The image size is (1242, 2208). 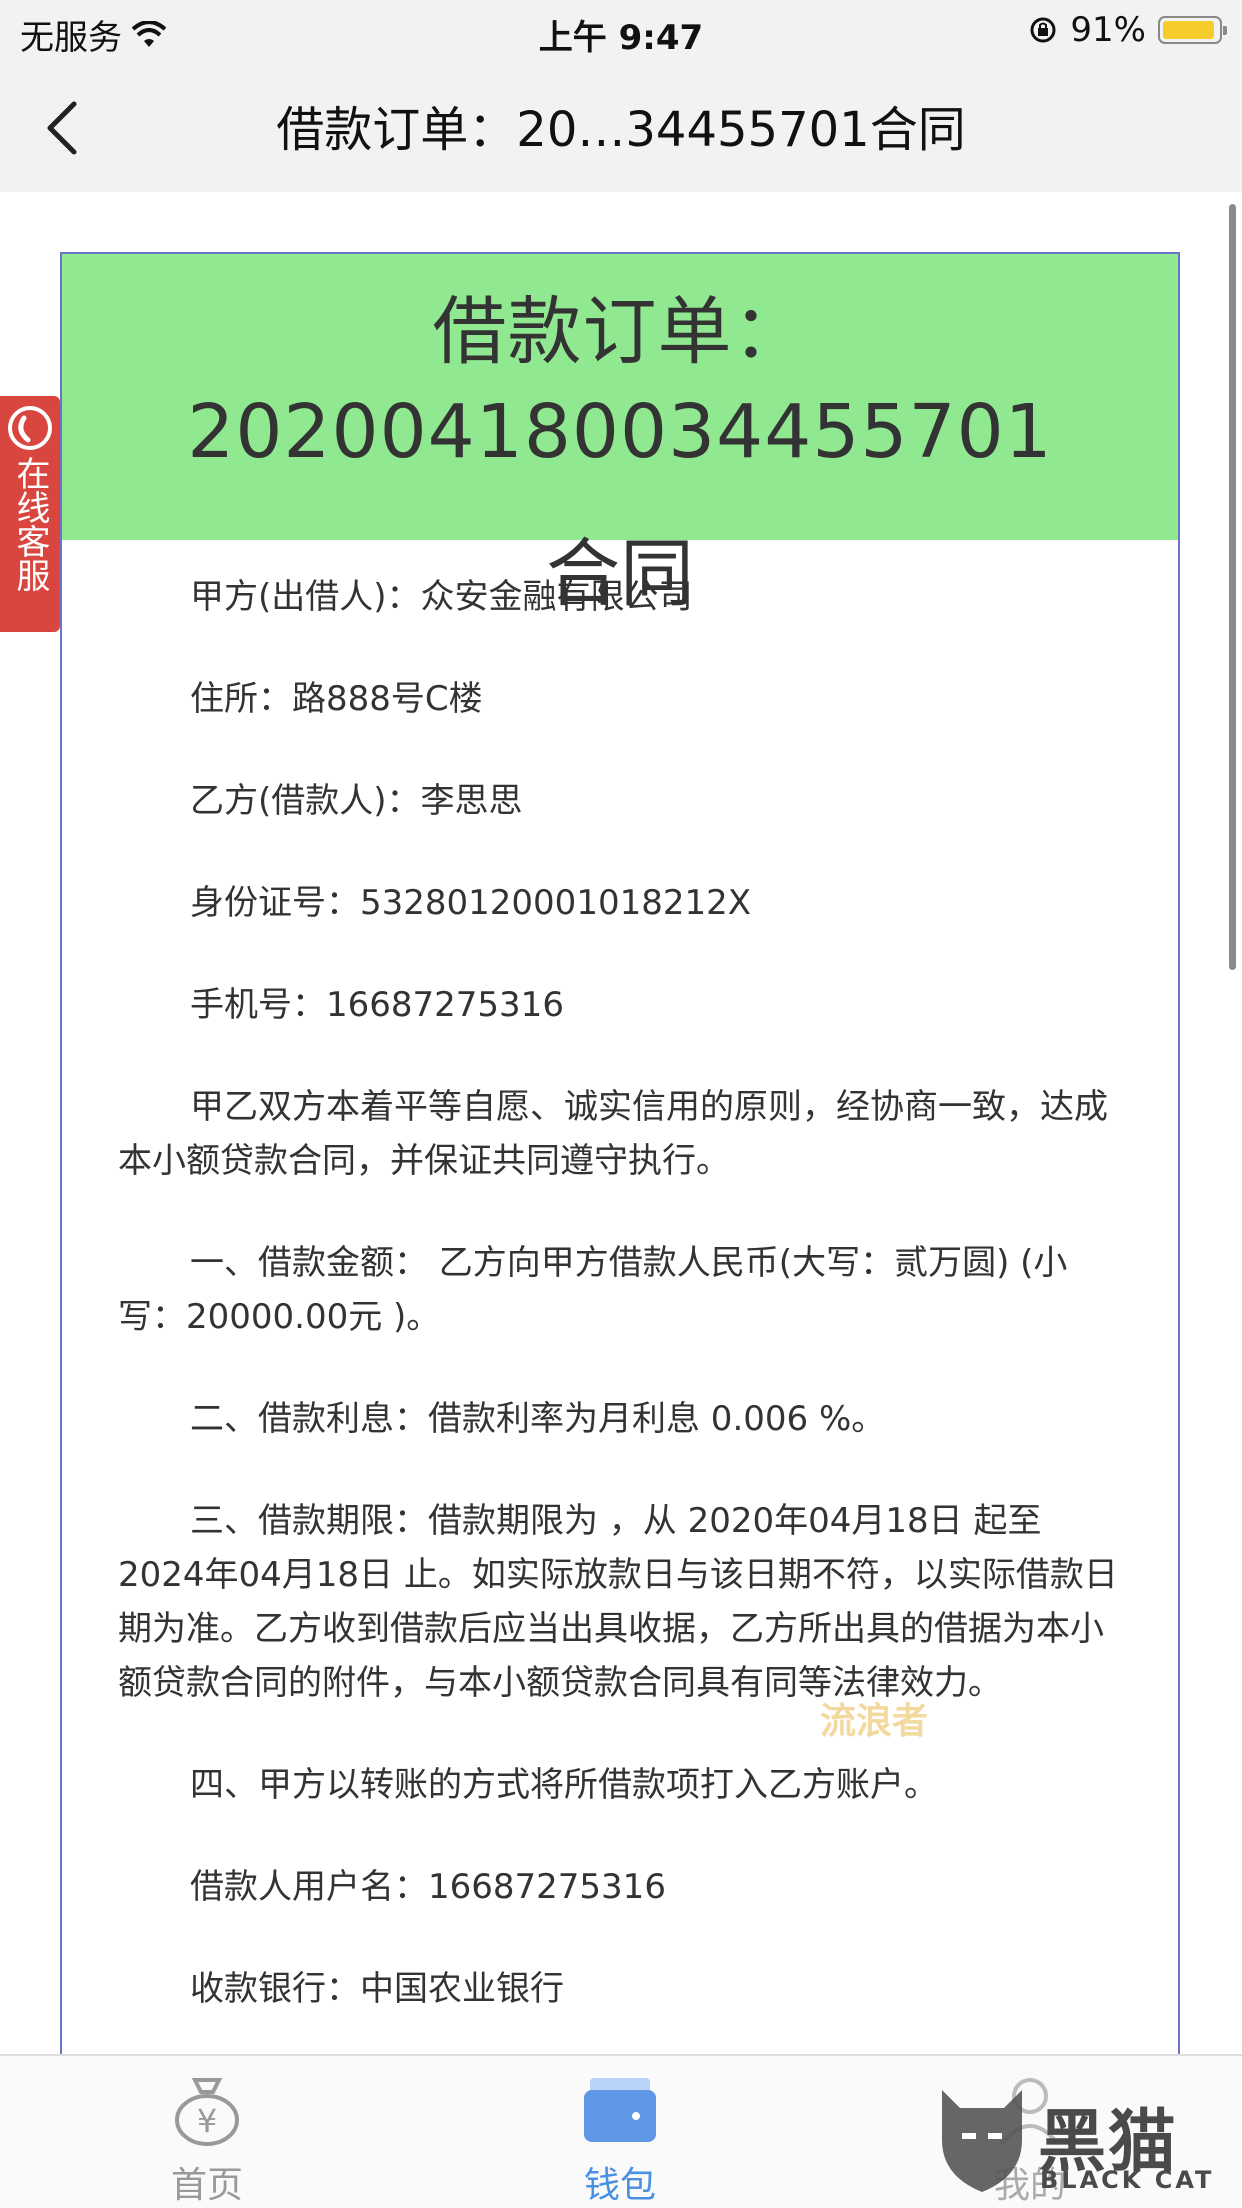 What do you see at coordinates (30, 524) in the screenshot?
I see `online-service-label: 在线客服` at bounding box center [30, 524].